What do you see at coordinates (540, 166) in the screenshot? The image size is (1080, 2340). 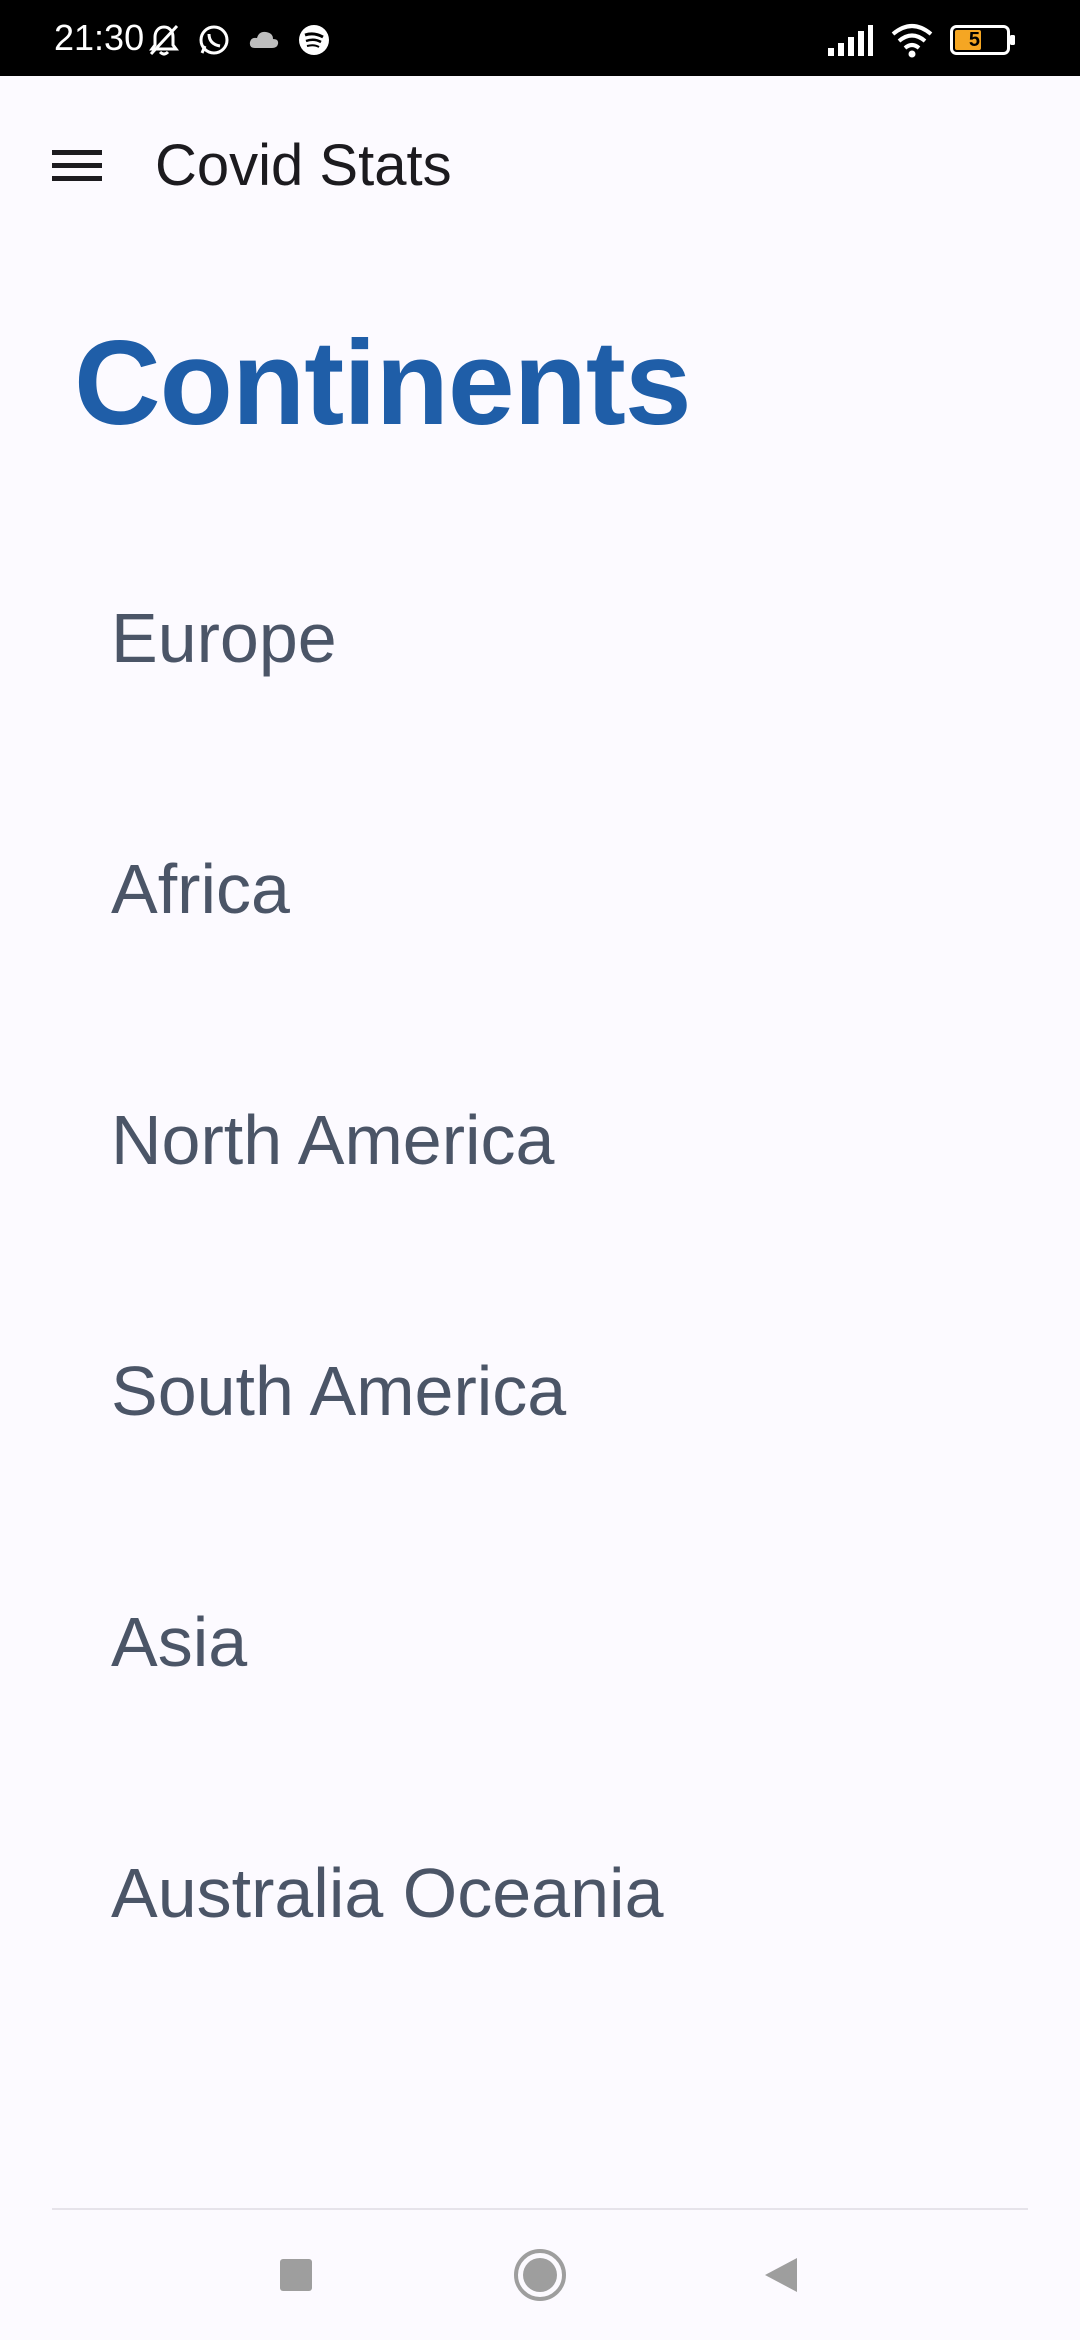 I see `app-bar: Covid Stats` at bounding box center [540, 166].